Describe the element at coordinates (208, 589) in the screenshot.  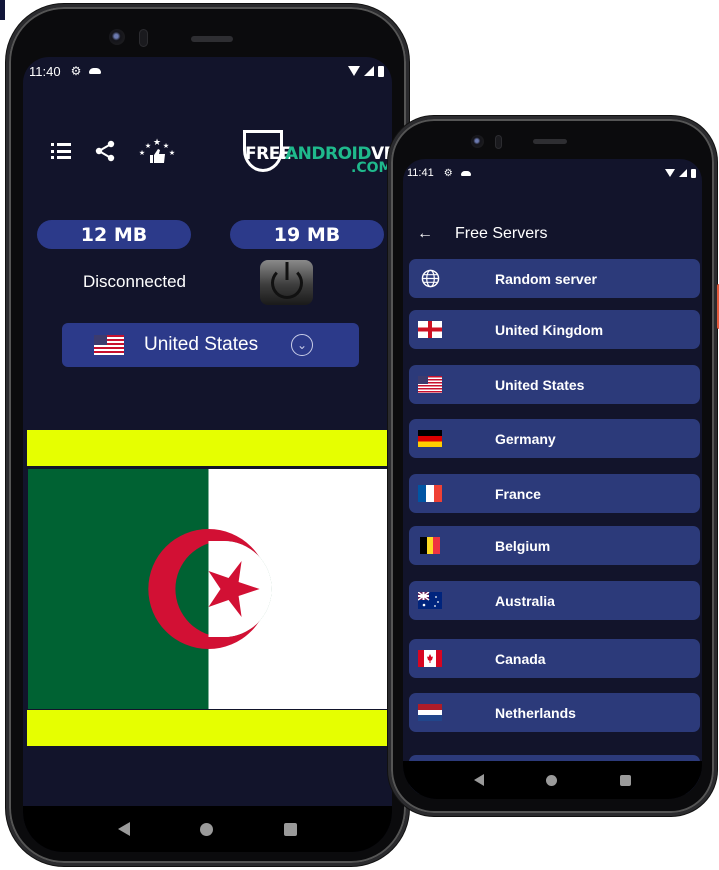
I see `ad-flag-algeria` at that location.